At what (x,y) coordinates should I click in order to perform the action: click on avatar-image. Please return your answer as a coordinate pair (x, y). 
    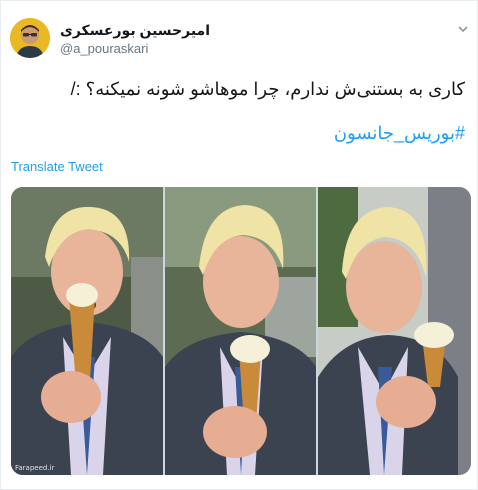
    Looking at the image, I should click on (30, 38).